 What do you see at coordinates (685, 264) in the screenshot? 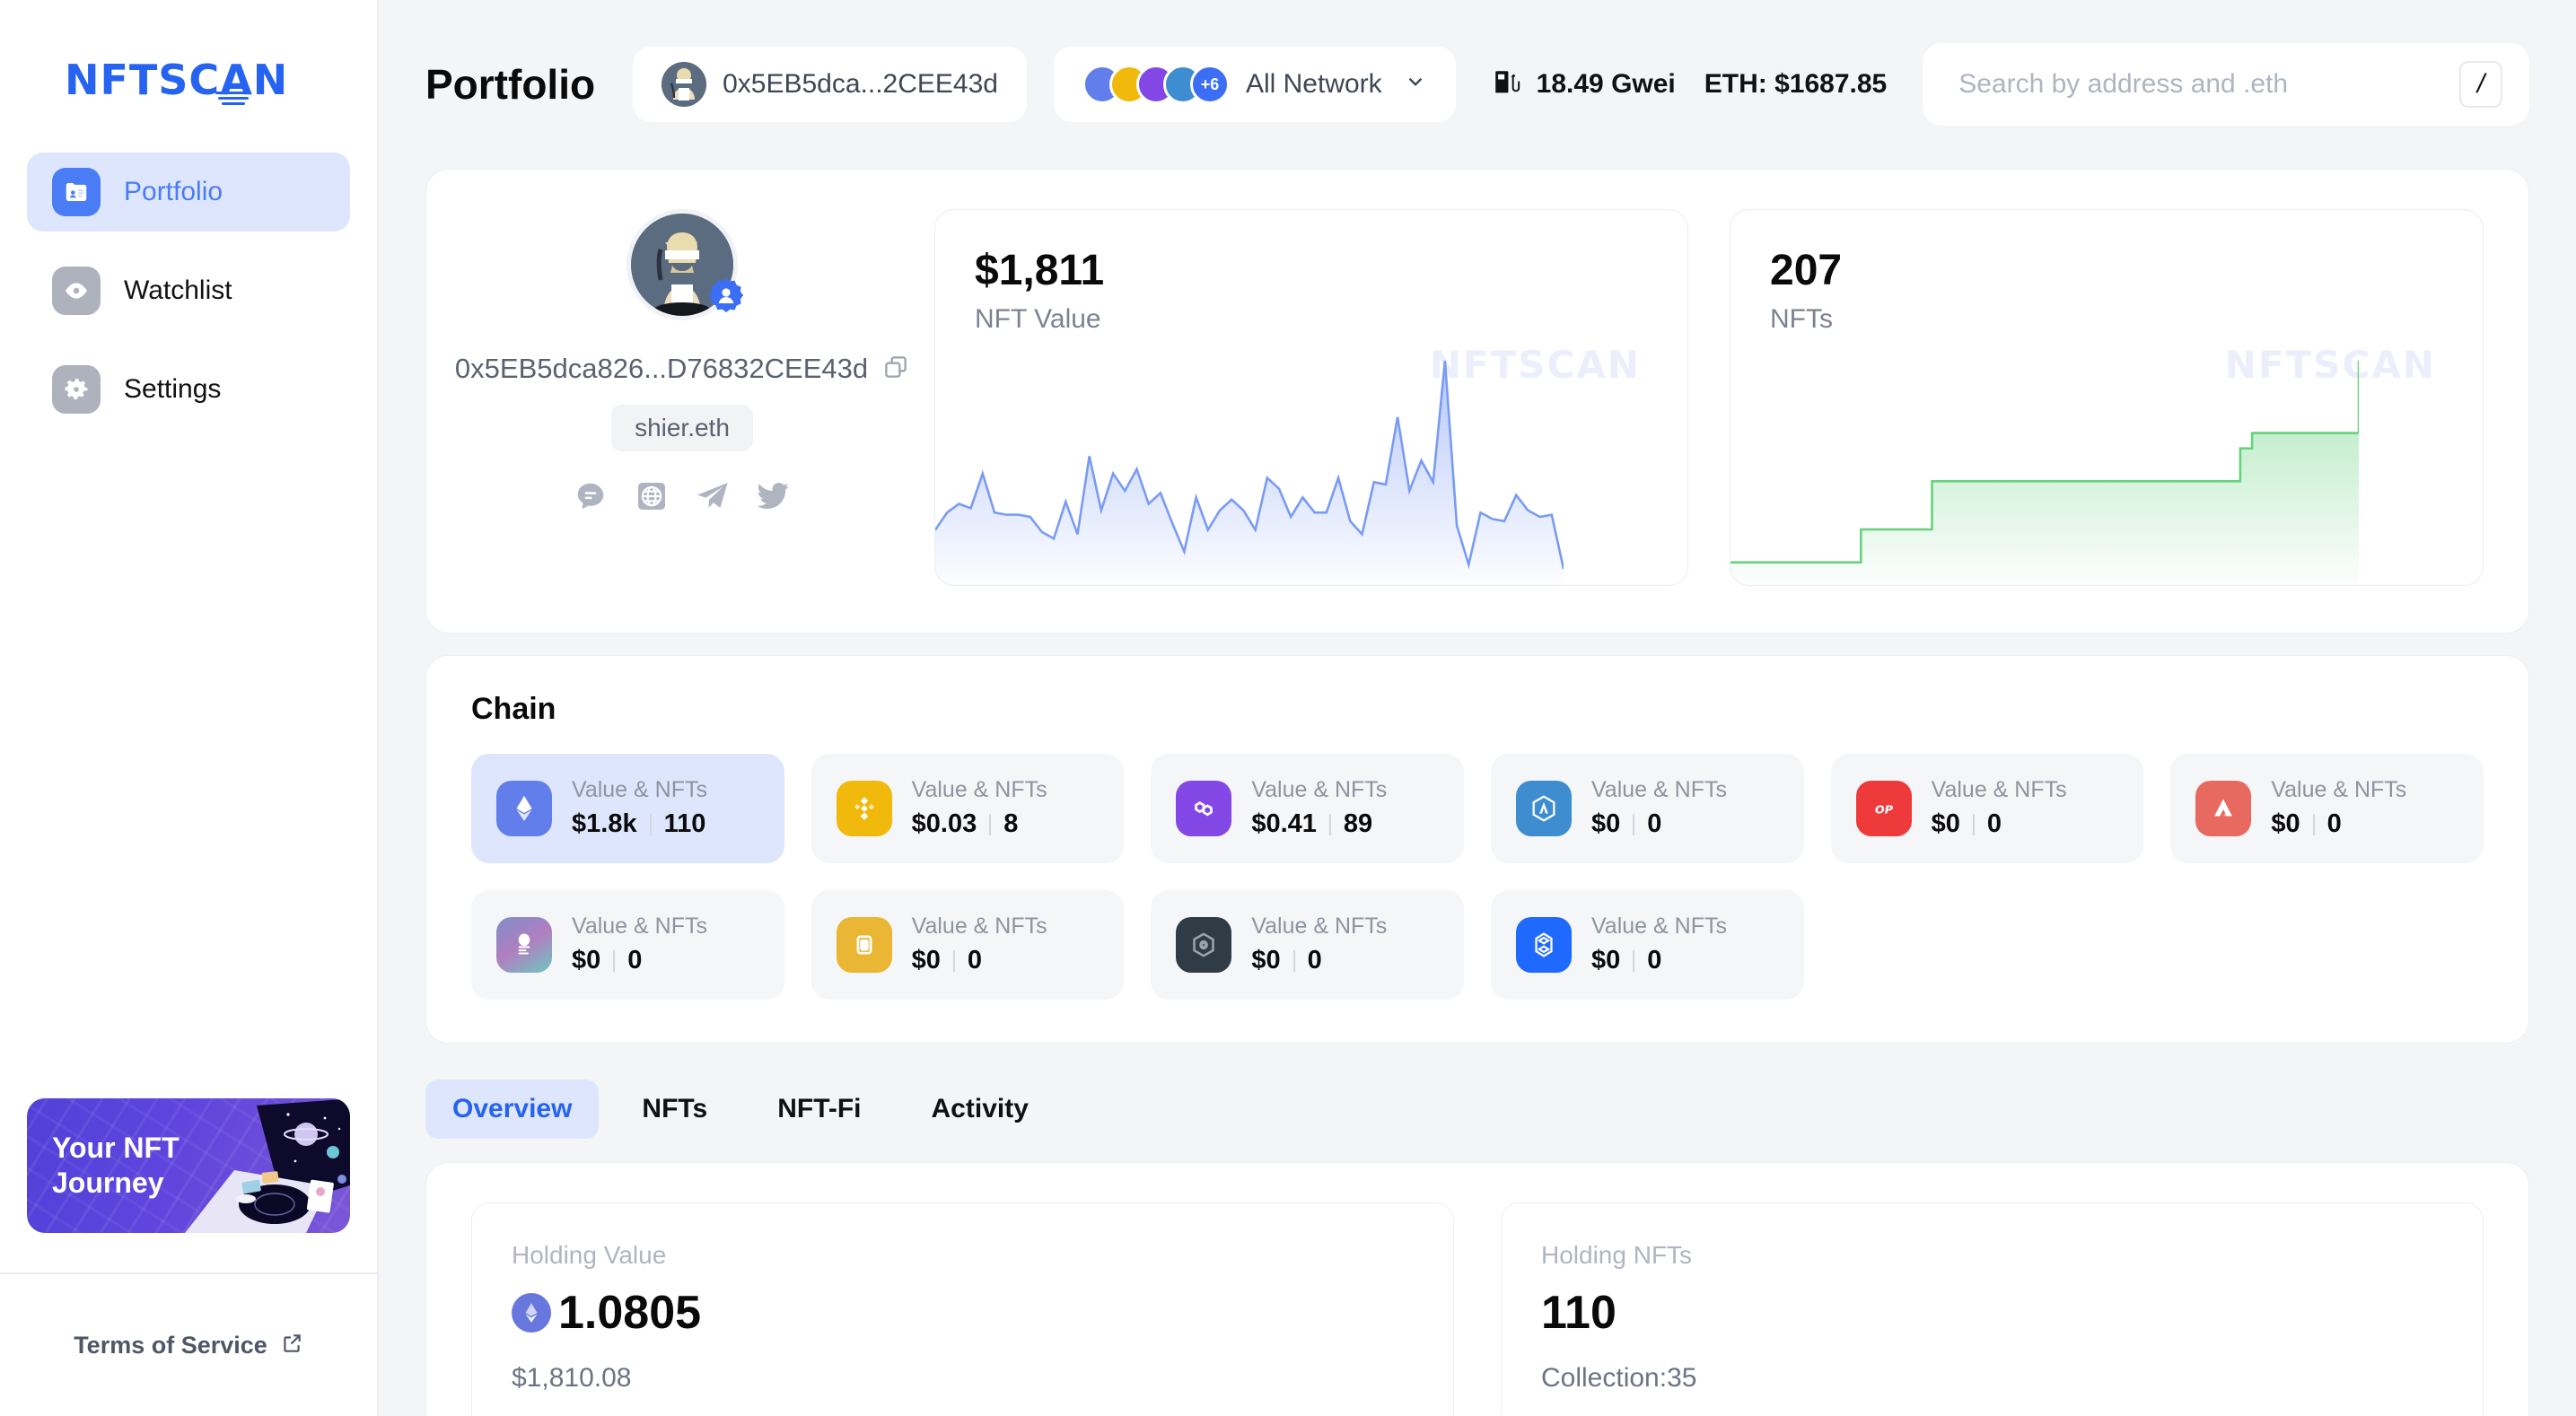
I see `avatar-wrap` at bounding box center [685, 264].